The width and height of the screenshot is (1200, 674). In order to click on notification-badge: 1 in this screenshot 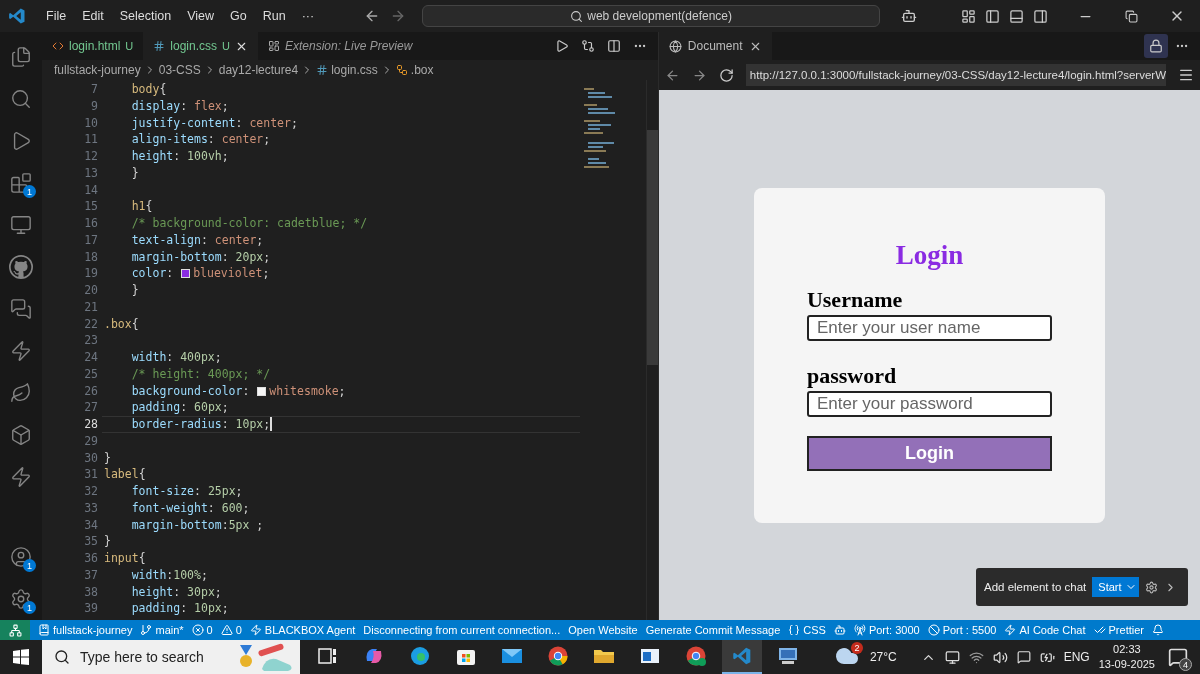, I will do `click(29, 607)`.